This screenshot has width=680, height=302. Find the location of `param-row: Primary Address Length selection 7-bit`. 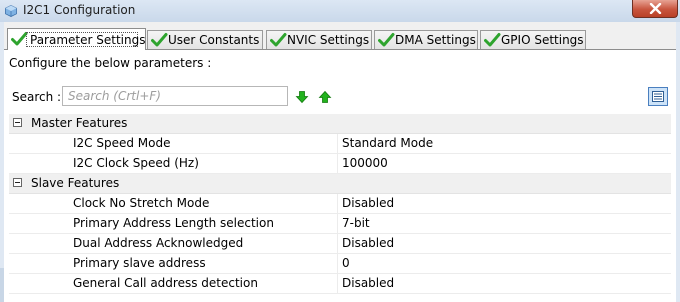

param-row: Primary Address Length selection 7-bit is located at coordinates (340, 224).